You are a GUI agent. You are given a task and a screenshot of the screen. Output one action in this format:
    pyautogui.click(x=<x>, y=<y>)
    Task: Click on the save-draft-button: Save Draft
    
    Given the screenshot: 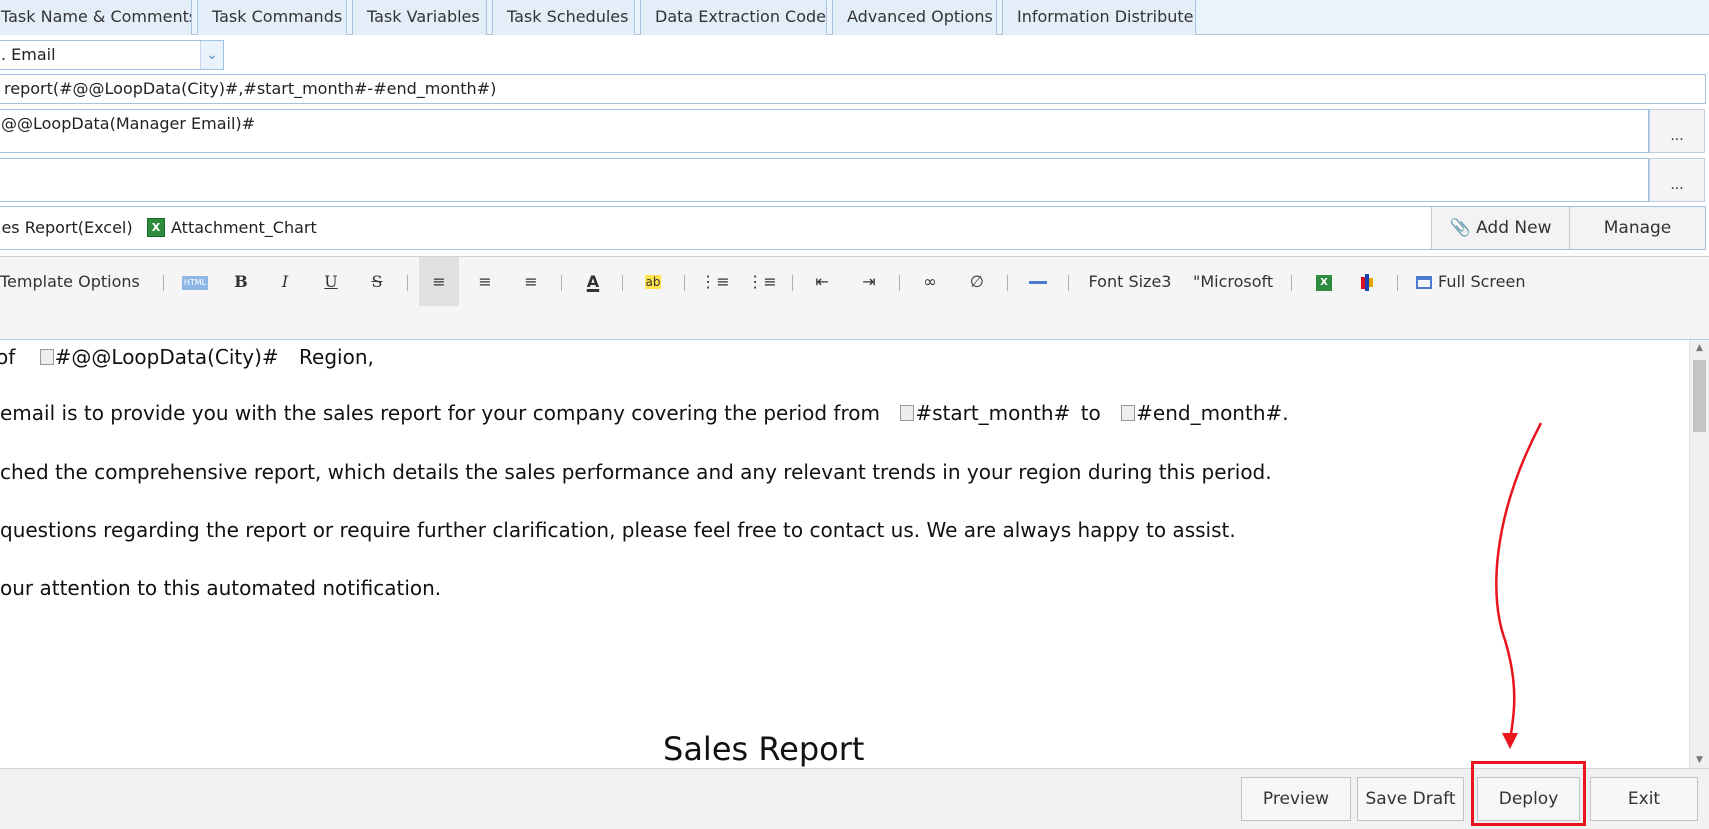 What is the action you would take?
    pyautogui.click(x=1410, y=799)
    